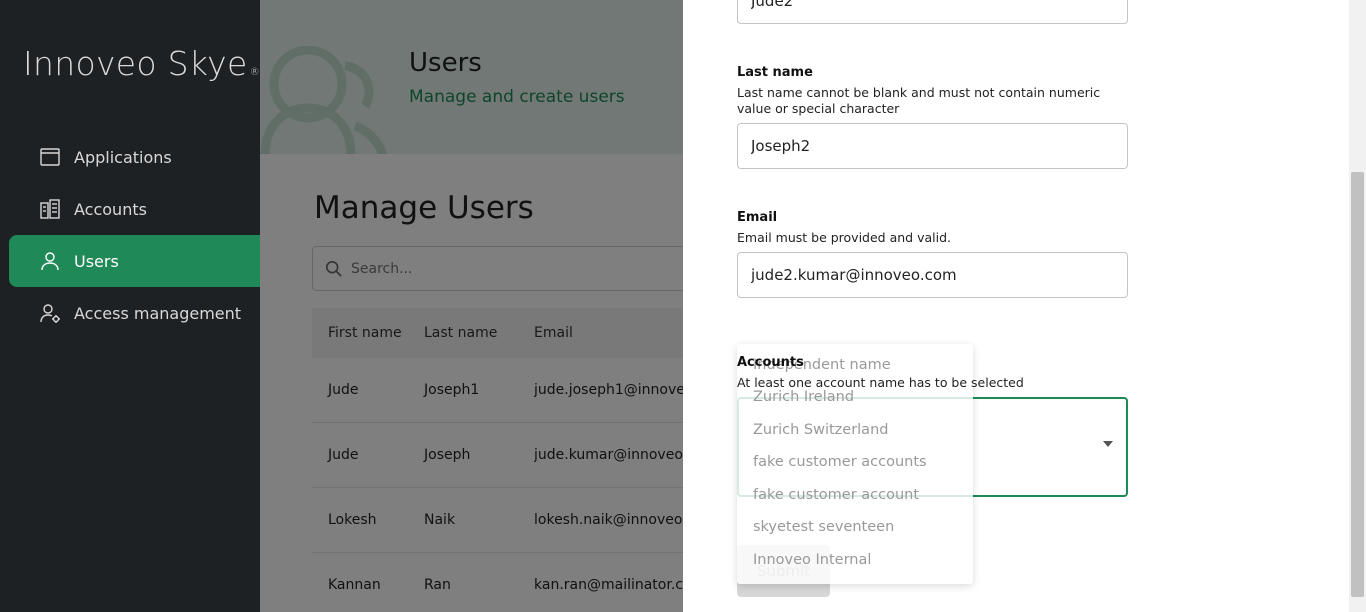 The height and width of the screenshot is (612, 1366). What do you see at coordinates (123, 157) in the screenshot?
I see `sidebar-item-label: Applications` at bounding box center [123, 157].